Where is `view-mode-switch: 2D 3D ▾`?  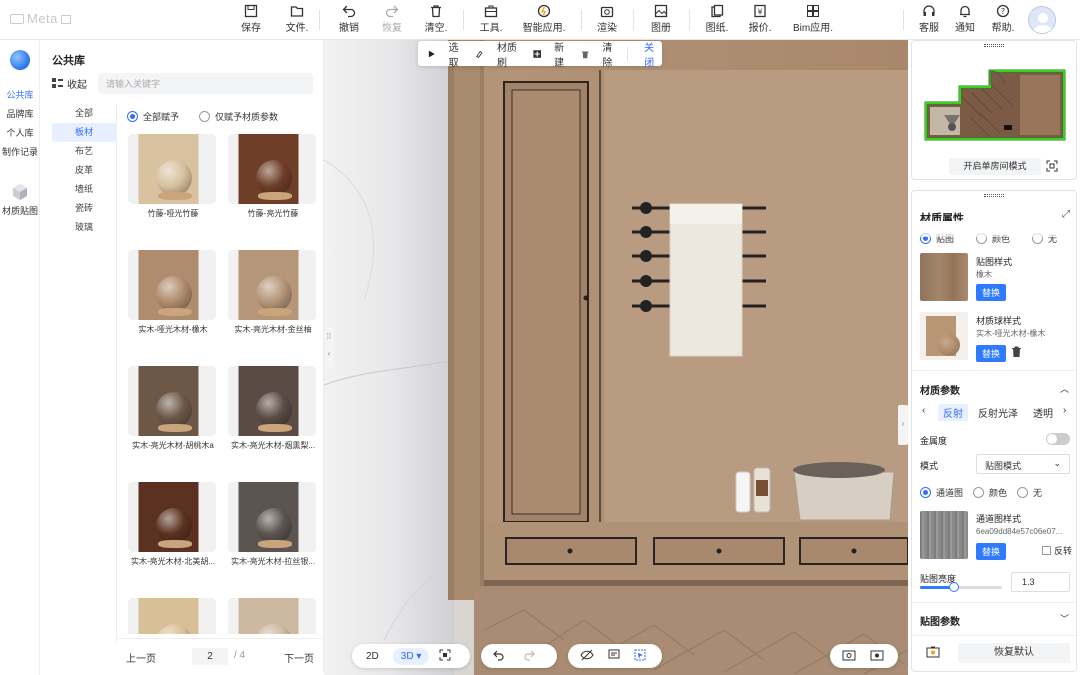
view-mode-switch: 2D 3D ▾ is located at coordinates (411, 656).